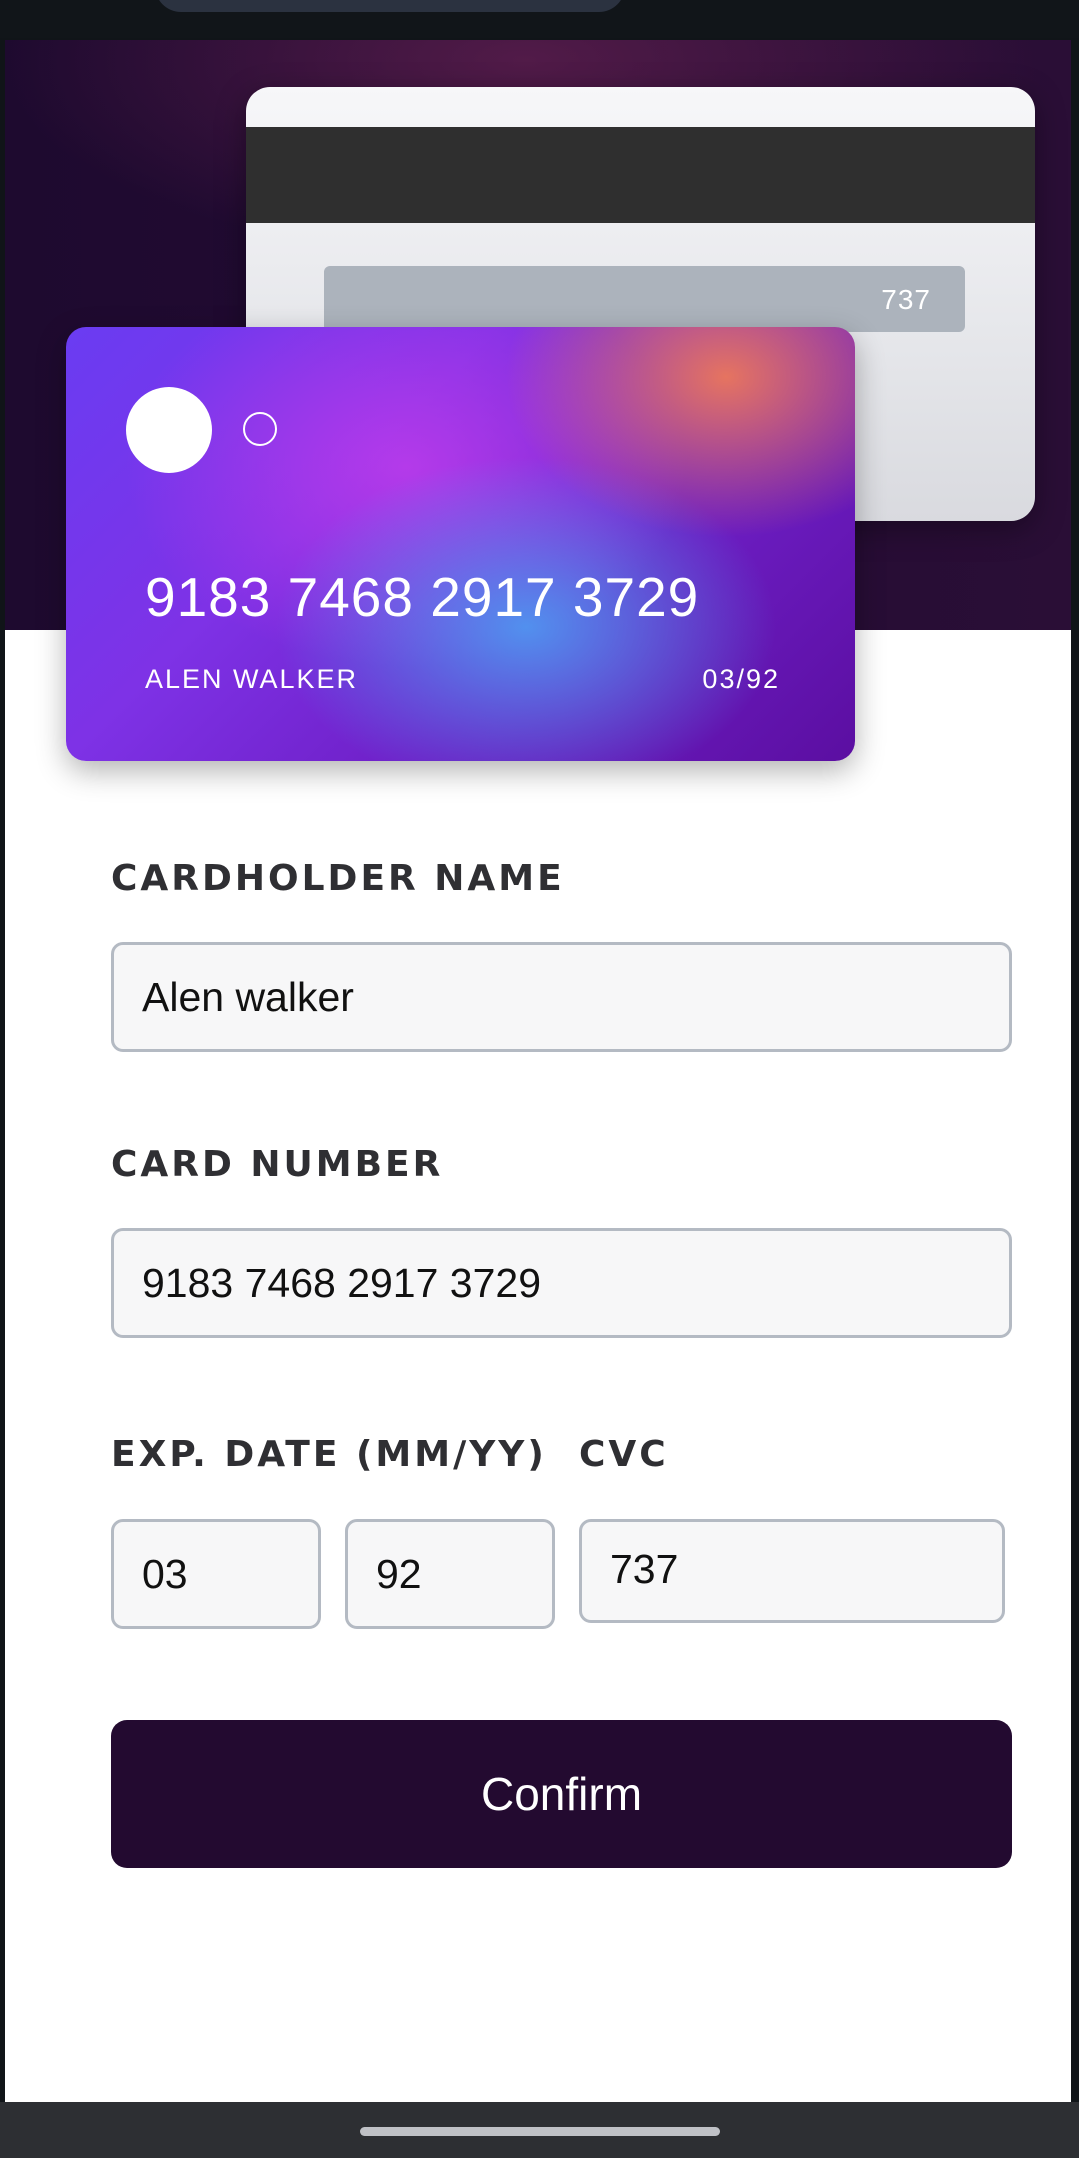 This screenshot has width=1079, height=2158. I want to click on card-back-cvc: 737, so click(906, 299).